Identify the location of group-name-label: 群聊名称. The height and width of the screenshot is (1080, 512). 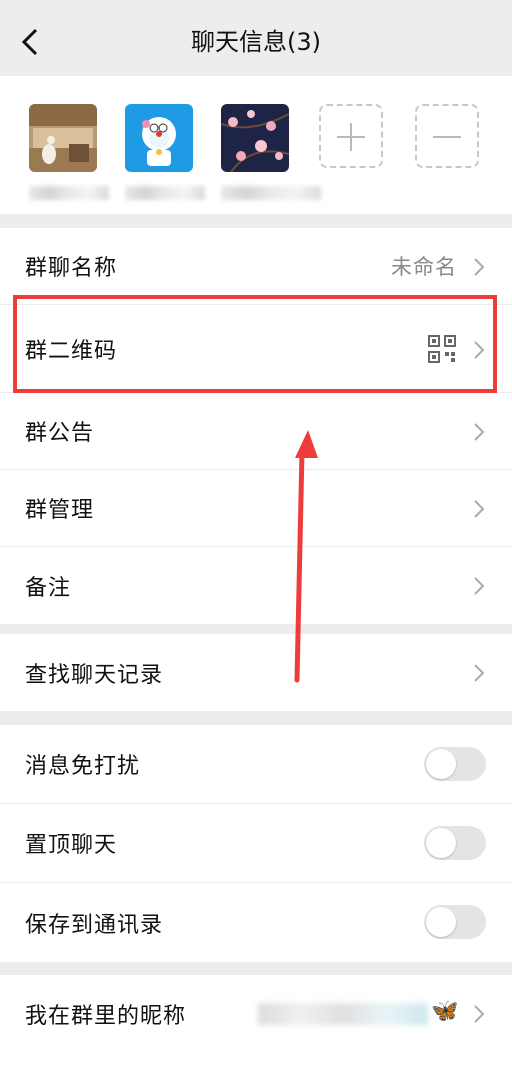
(71, 268).